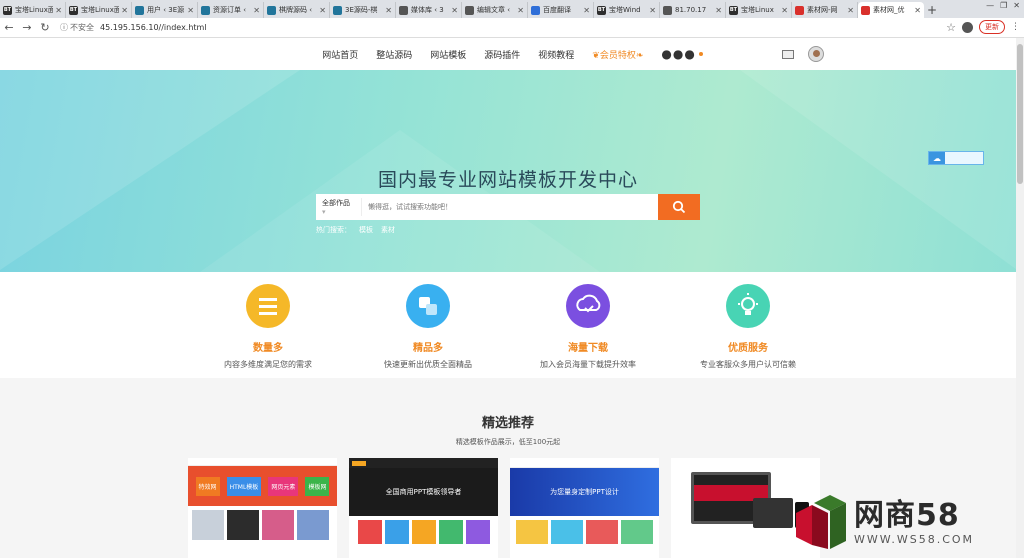  What do you see at coordinates (1020, 114) in the screenshot?
I see `scrollbar-thumb` at bounding box center [1020, 114].